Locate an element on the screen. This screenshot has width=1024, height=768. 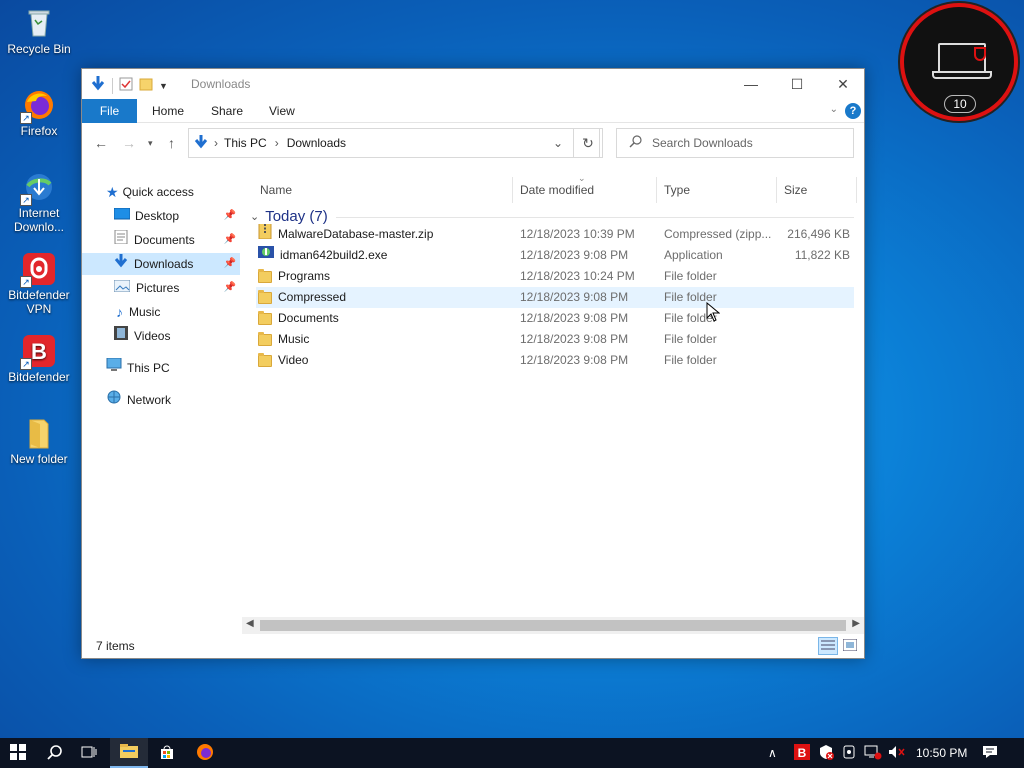
file-row: Documents 12/18/2023 9:08 PM File folder is located at coordinates (555, 318).